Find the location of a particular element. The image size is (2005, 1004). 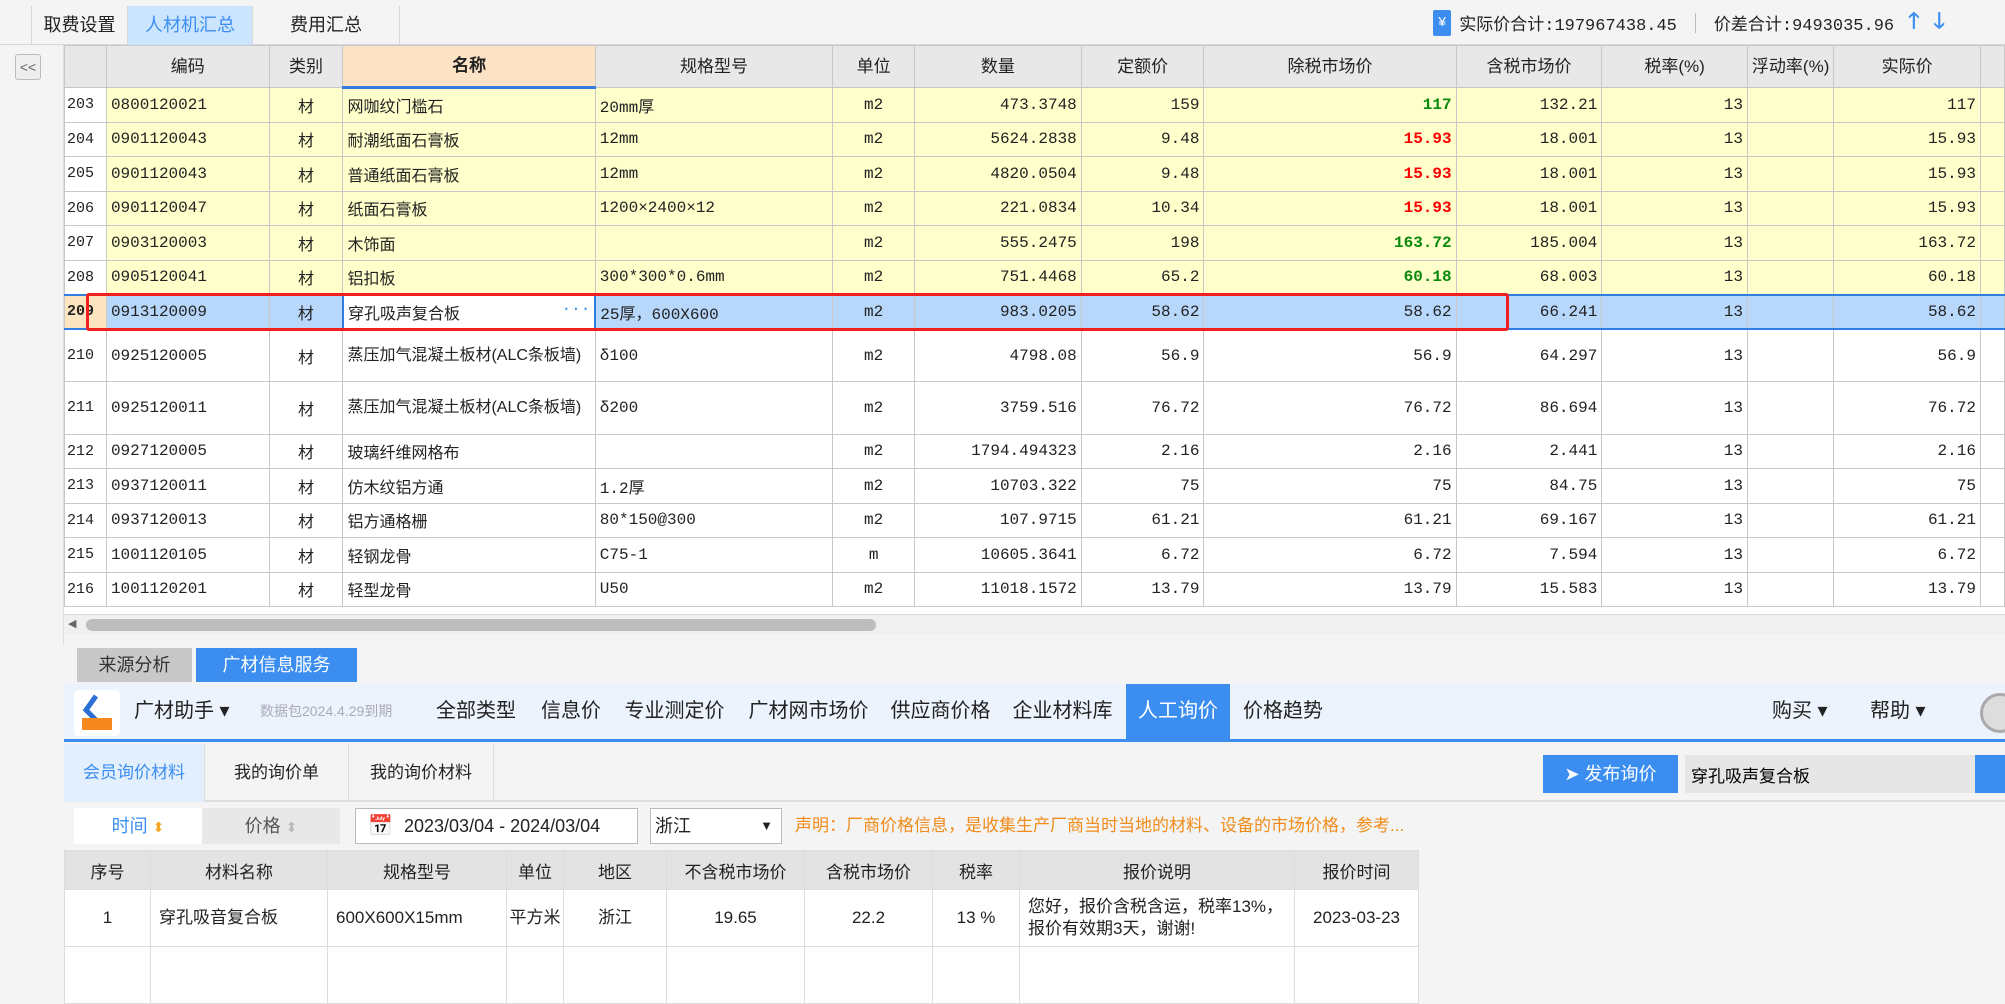

cell-code: 0905120041 is located at coordinates (187, 277).